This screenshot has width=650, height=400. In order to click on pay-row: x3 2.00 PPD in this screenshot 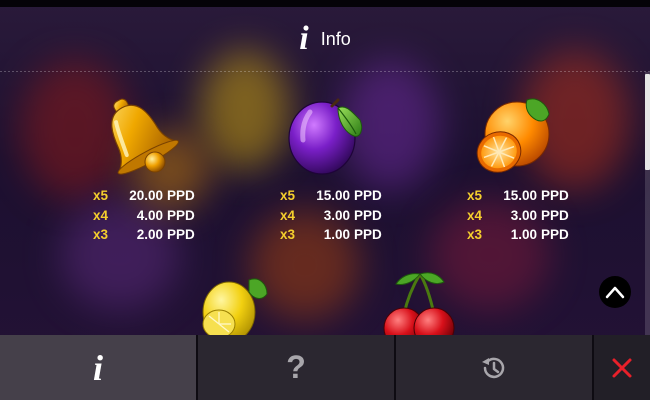, I will do `click(144, 235)`.